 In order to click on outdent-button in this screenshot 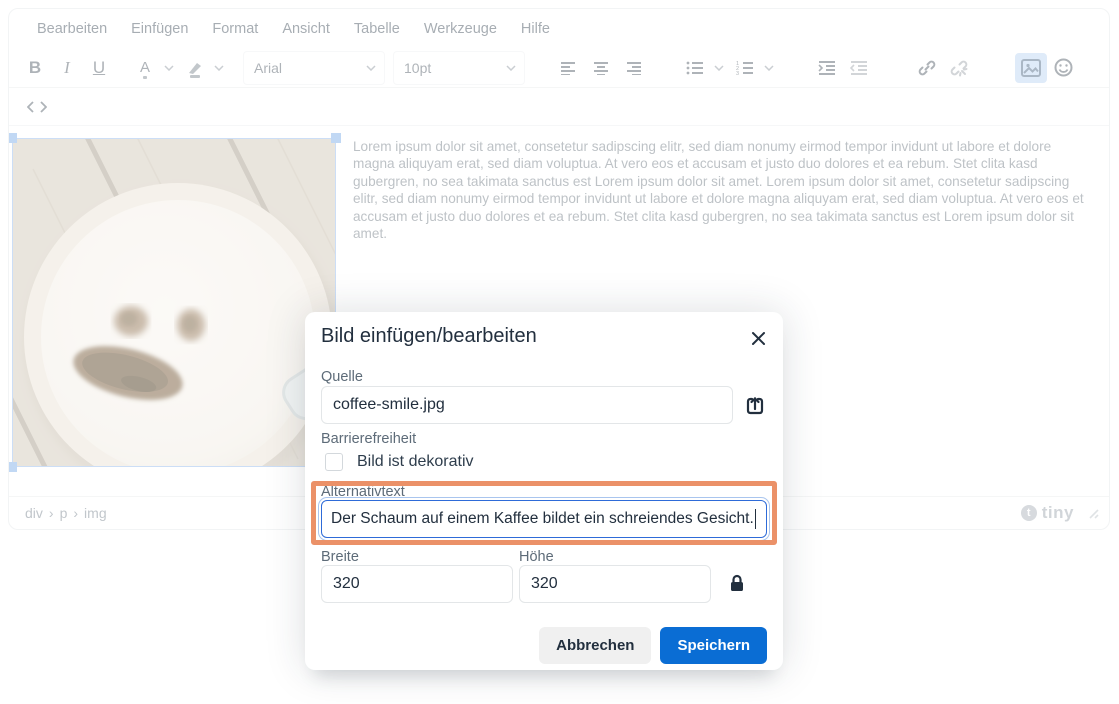, I will do `click(859, 68)`.